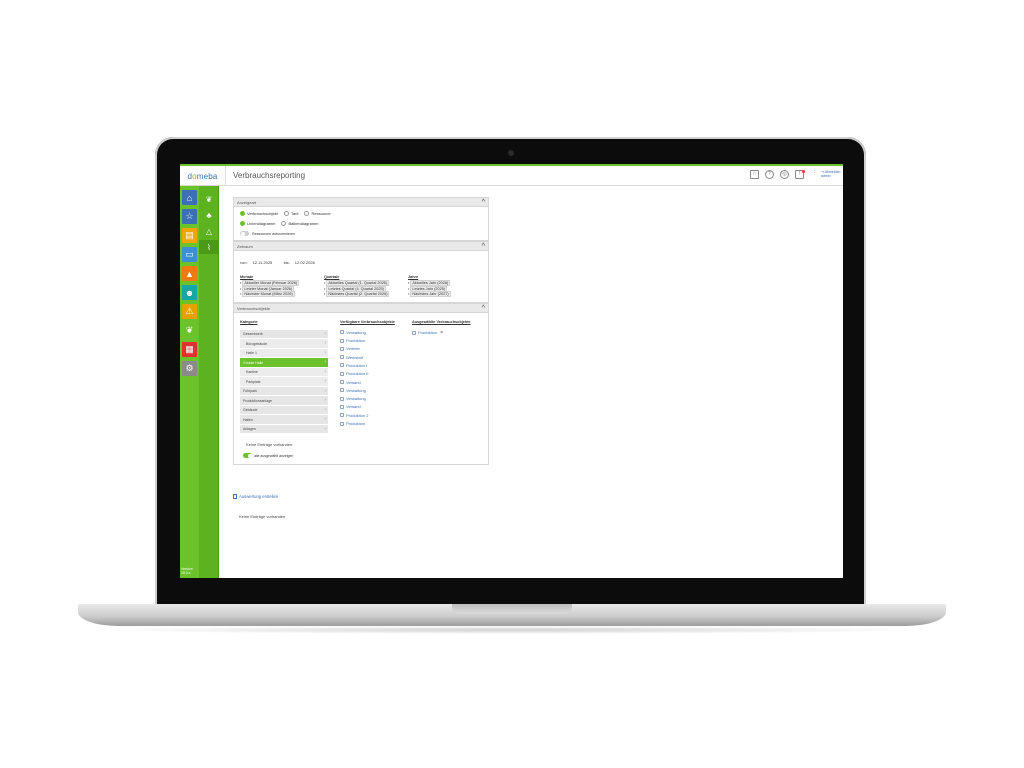  Describe the element at coordinates (209, 215) in the screenshot. I see `people-icon: ♣` at that location.